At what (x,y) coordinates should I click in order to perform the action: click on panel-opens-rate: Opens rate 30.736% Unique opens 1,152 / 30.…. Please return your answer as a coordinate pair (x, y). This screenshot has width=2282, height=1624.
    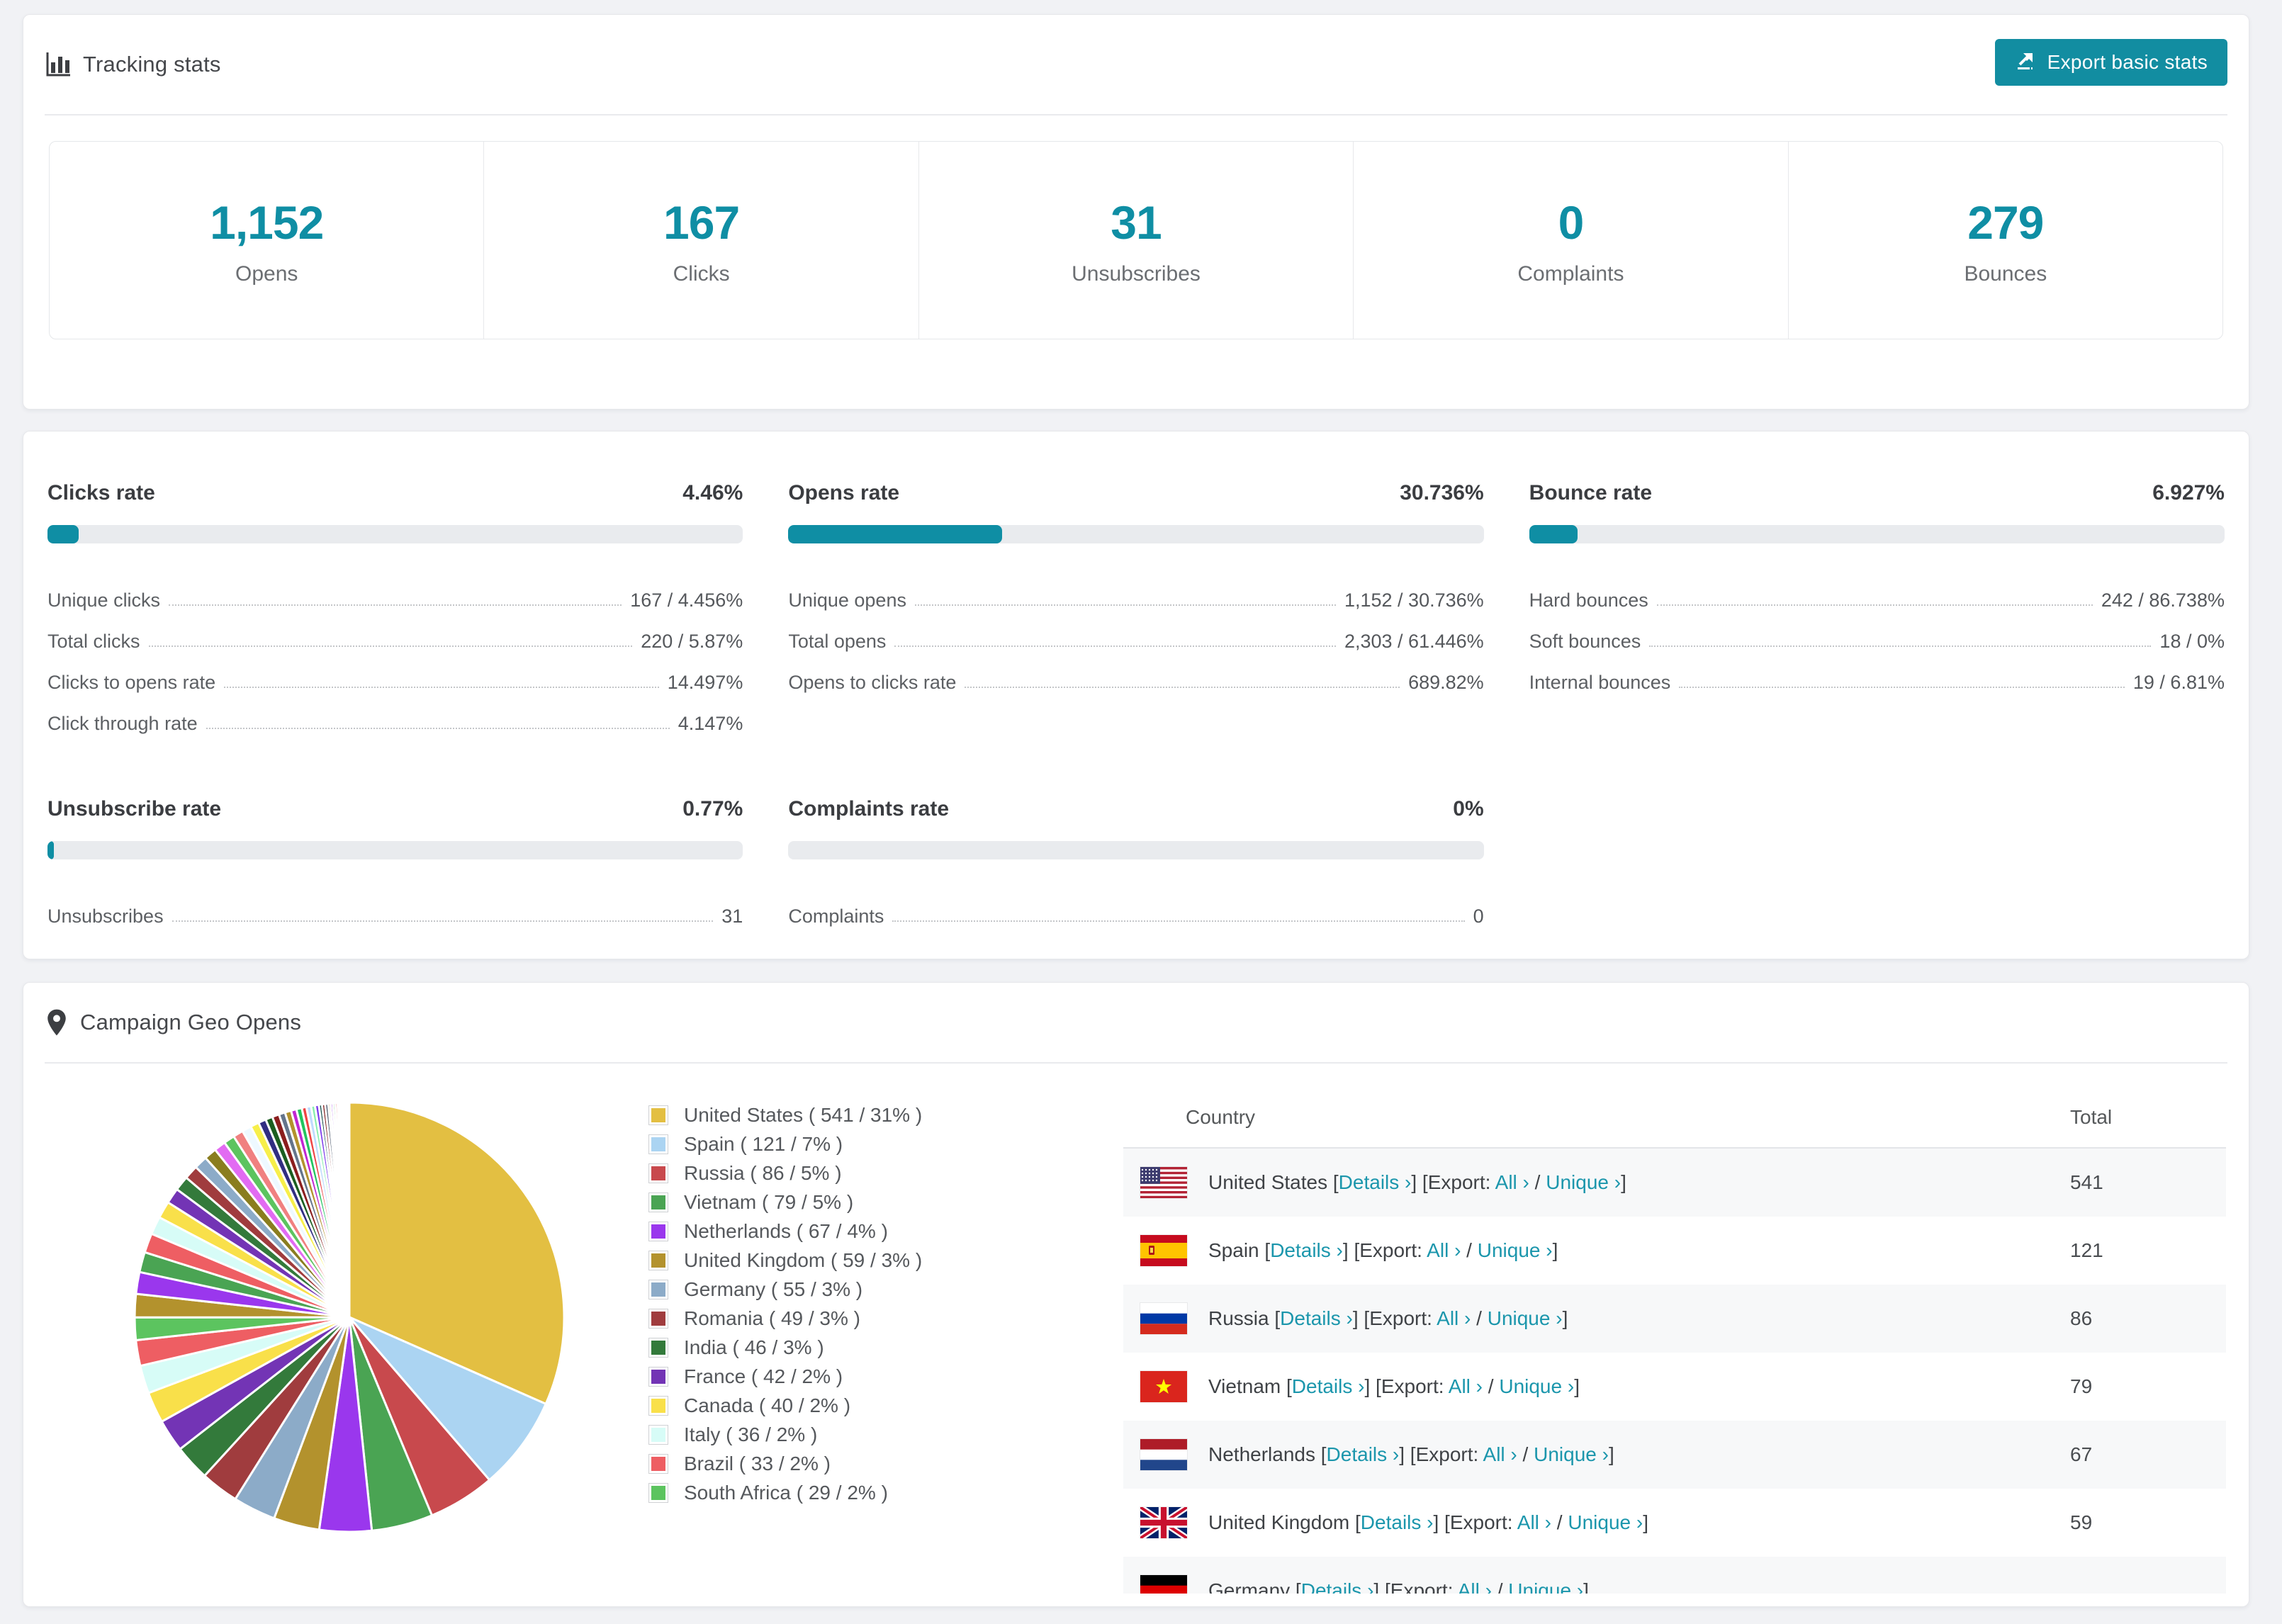
    Looking at the image, I should click on (1136, 608).